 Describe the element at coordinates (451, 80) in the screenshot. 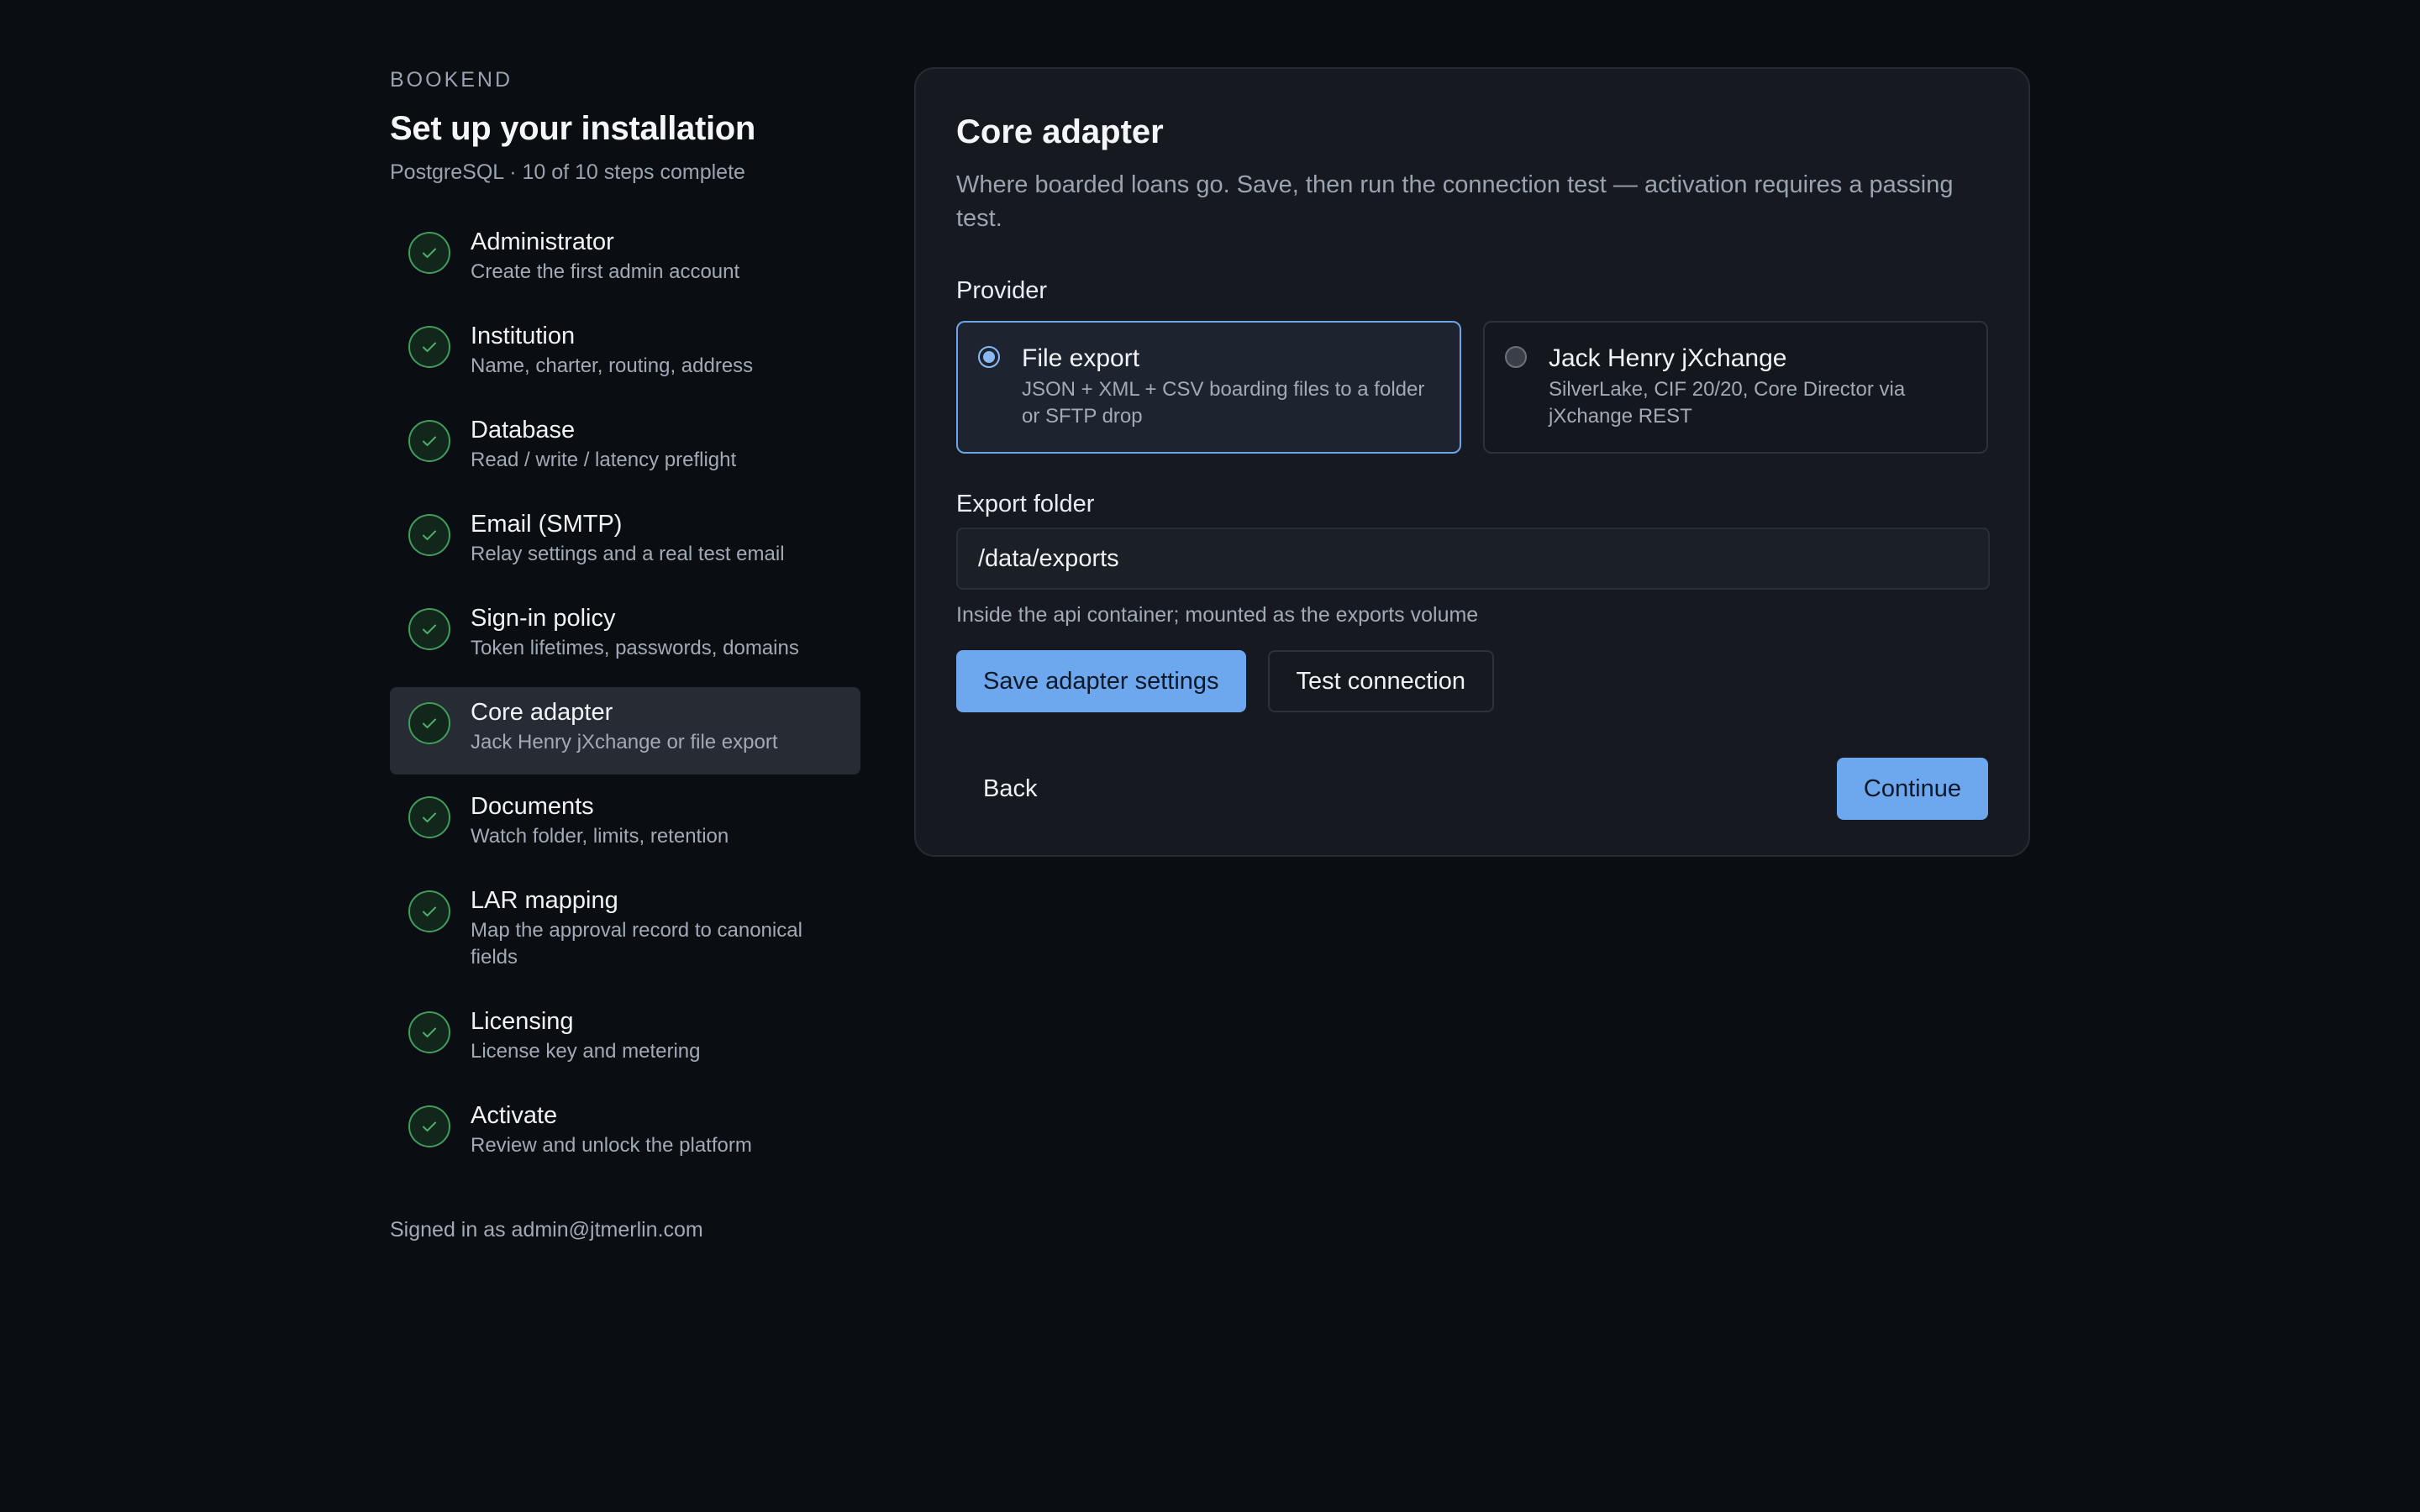

I see `brand-name: BOOKEND` at that location.